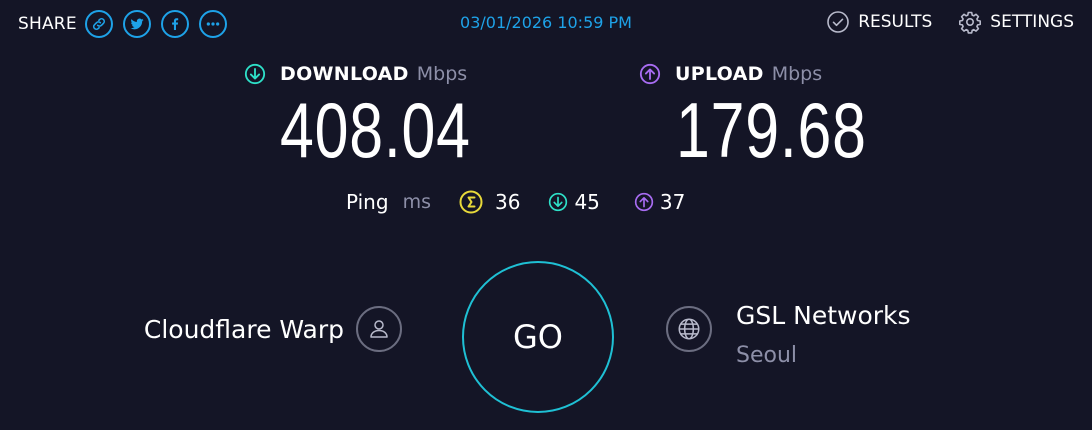 The height and width of the screenshot is (430, 1092). I want to click on upload-arrow-icon, so click(650, 74).